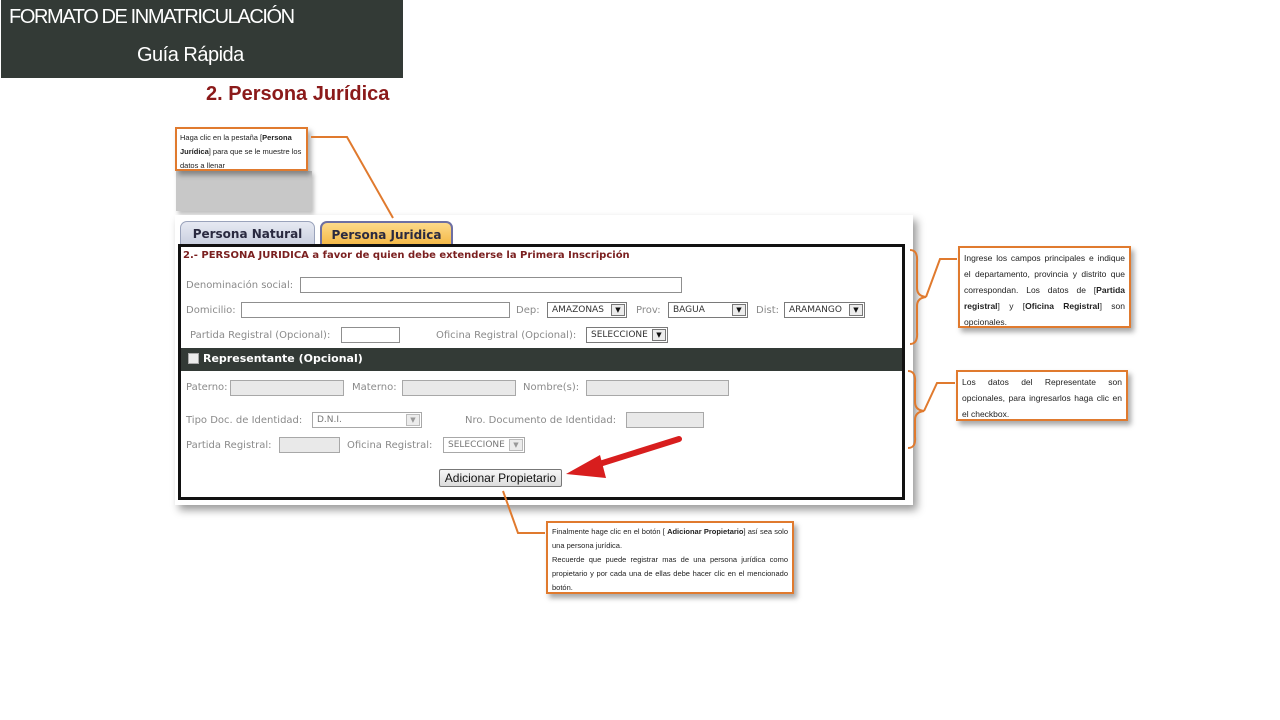 The height and width of the screenshot is (720, 1280). I want to click on dist-label: Dist:, so click(767, 310).